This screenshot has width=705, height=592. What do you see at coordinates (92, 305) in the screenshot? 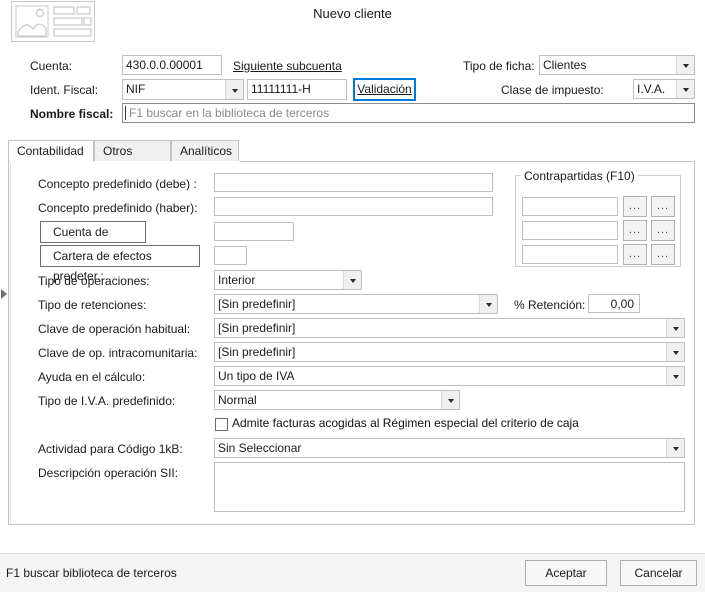
I see `tipo-retenciones-label: Tipo de retenciones:` at bounding box center [92, 305].